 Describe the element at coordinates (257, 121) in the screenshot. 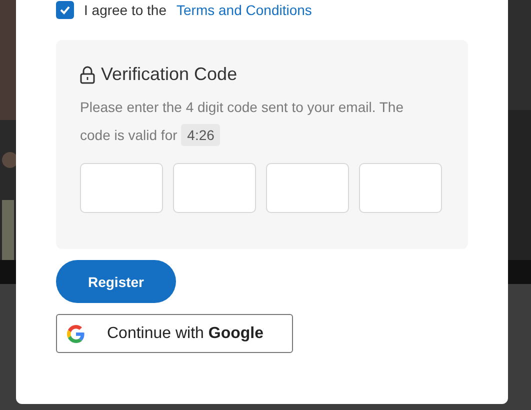

I see `instruction-text: Please enter the 4 digit code sent to your email. The code is valid for 4:26` at that location.